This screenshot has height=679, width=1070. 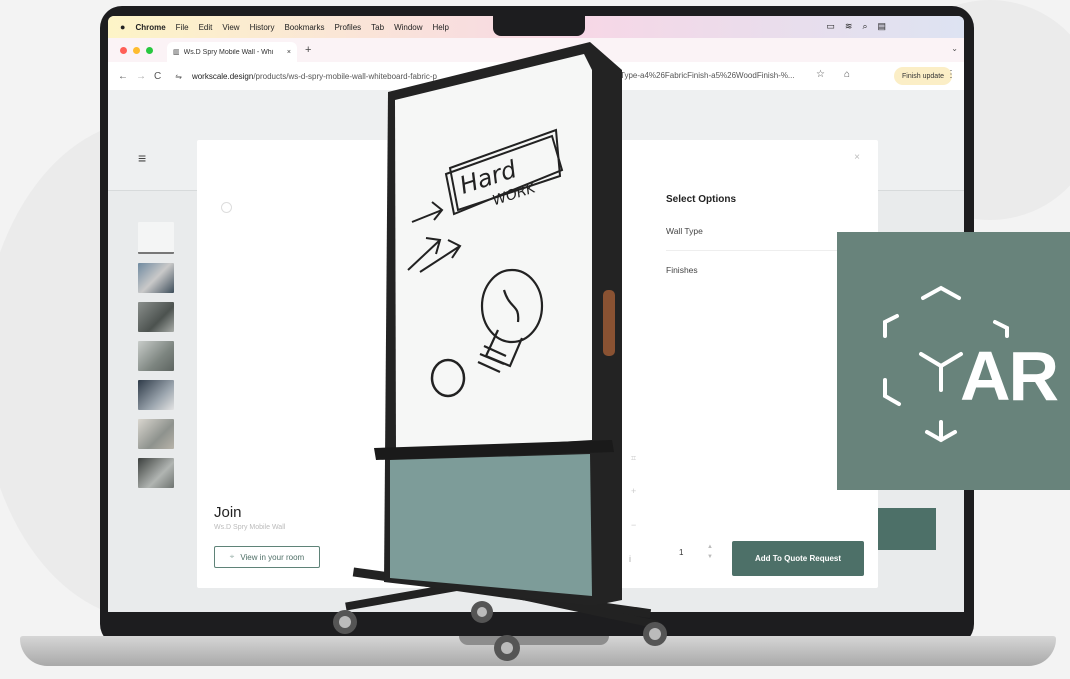 What do you see at coordinates (953, 361) in the screenshot?
I see `ar-badge-panel: AR` at bounding box center [953, 361].